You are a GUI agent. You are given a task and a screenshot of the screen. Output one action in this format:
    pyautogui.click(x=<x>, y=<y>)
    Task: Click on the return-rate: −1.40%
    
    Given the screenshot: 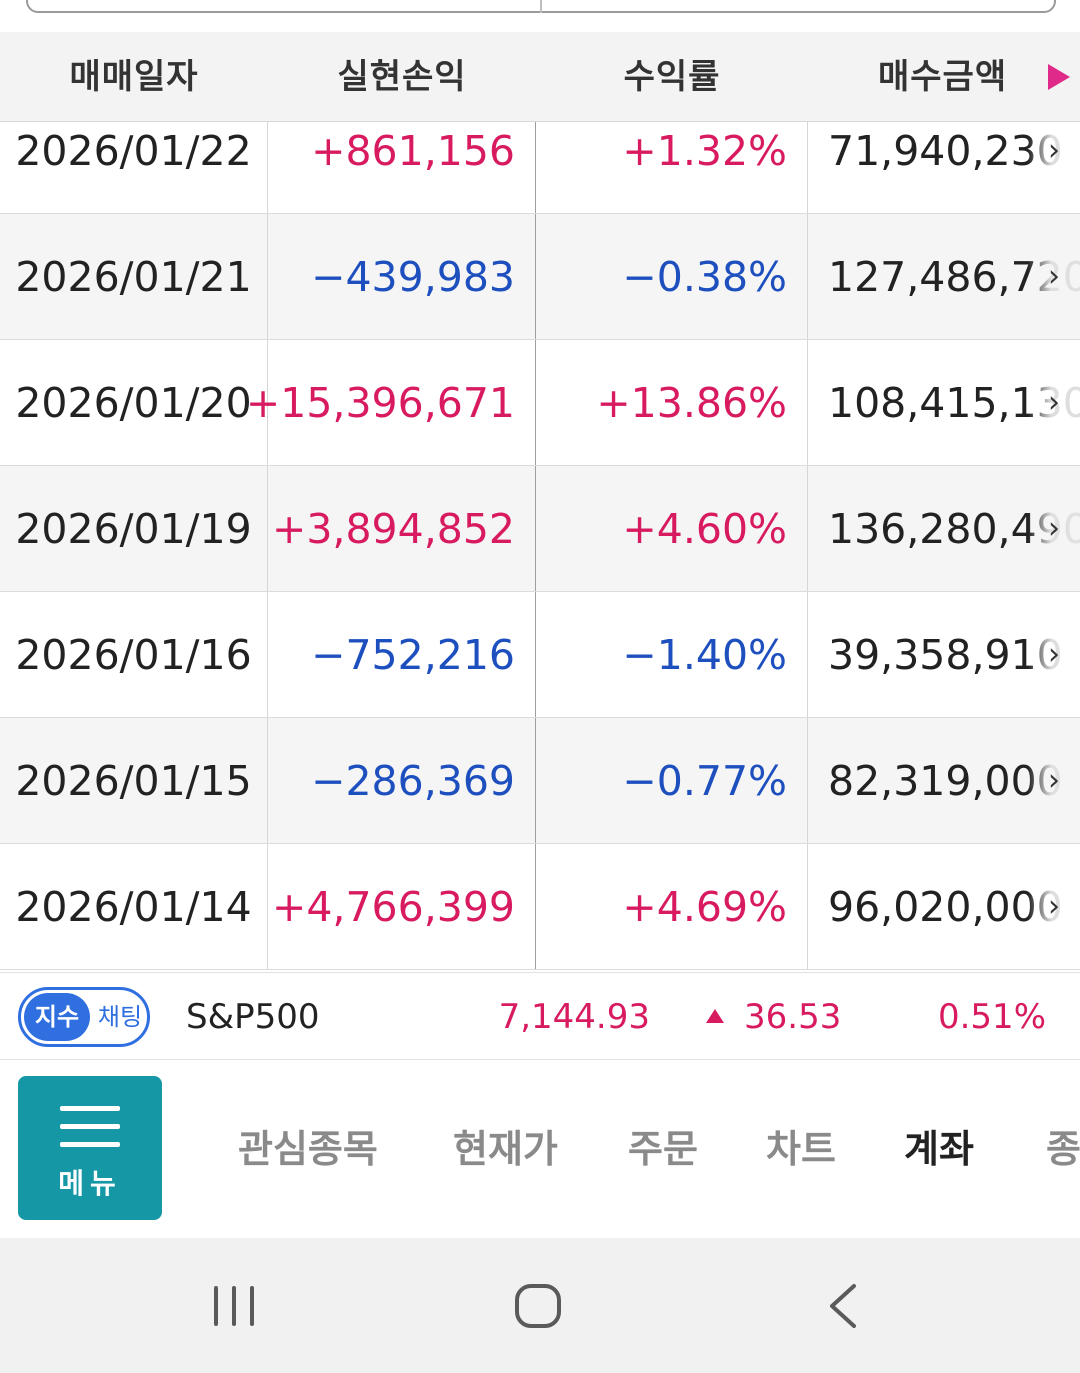 What is the action you would take?
    pyautogui.click(x=672, y=654)
    